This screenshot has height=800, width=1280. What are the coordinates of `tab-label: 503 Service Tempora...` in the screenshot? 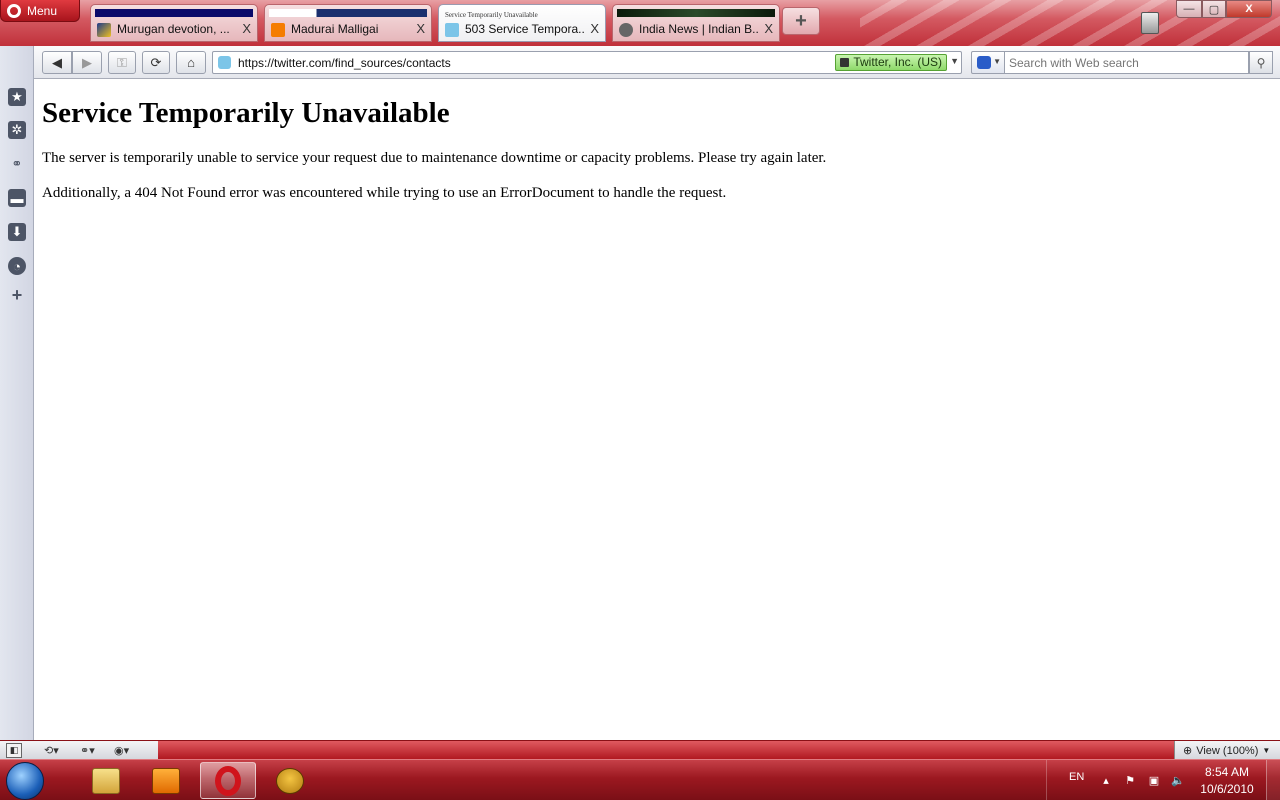 It's located at (525, 29).